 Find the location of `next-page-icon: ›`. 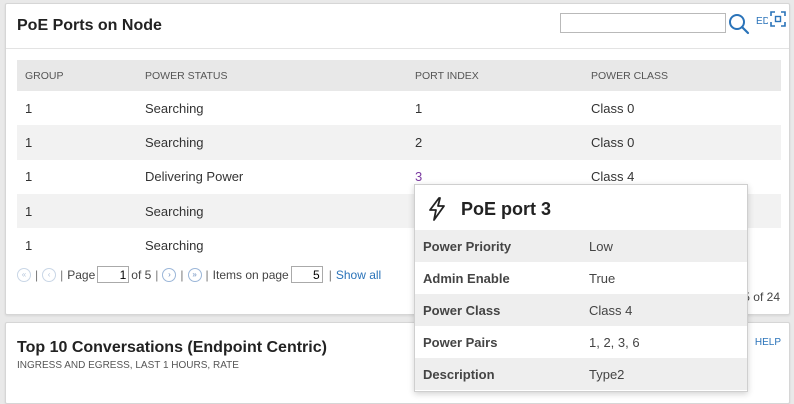

next-page-icon: › is located at coordinates (169, 274).